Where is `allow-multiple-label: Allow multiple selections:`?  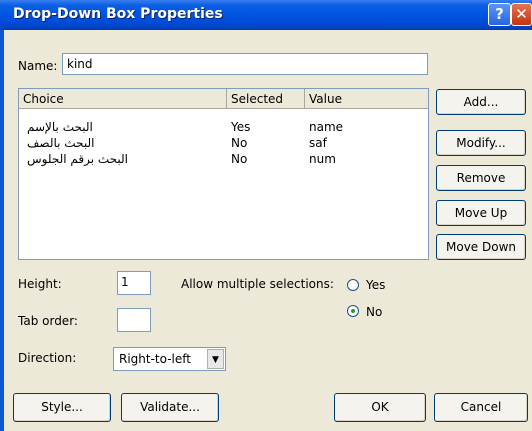 allow-multiple-label: Allow multiple selections: is located at coordinates (257, 284).